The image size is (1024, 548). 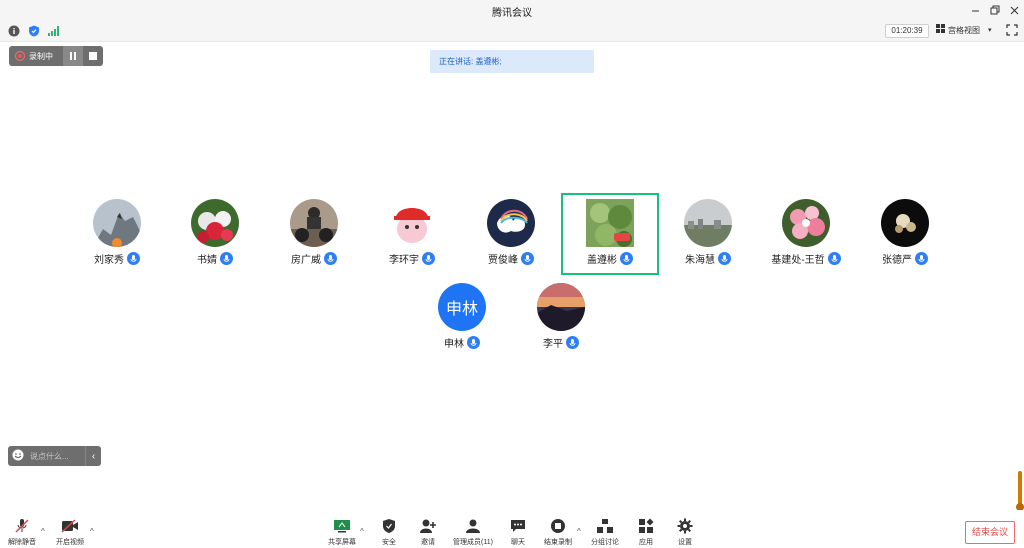 What do you see at coordinates (473, 526) in the screenshot?
I see `members-icon` at bounding box center [473, 526].